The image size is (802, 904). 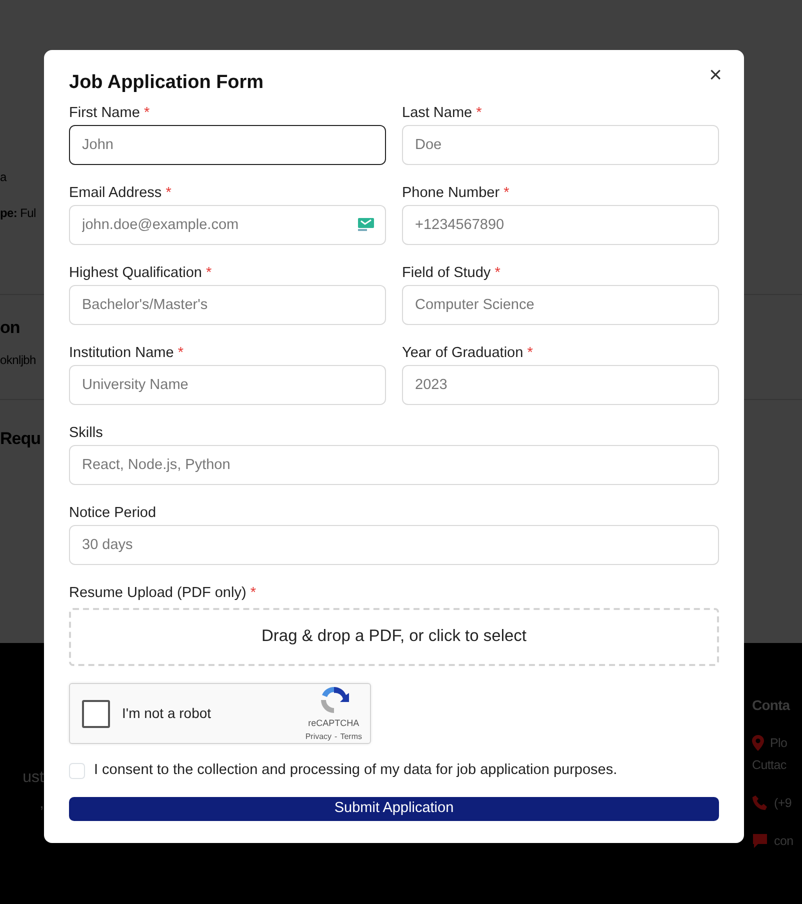 What do you see at coordinates (18, 360) in the screenshot?
I see `detail-text: oknljbh` at bounding box center [18, 360].